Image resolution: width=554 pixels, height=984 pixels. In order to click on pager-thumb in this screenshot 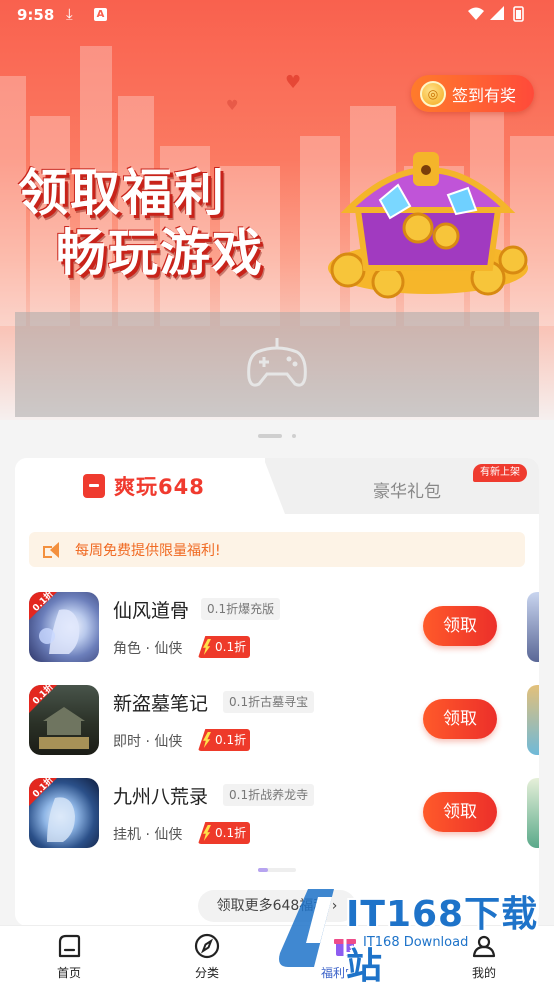, I will do `click(263, 870)`.